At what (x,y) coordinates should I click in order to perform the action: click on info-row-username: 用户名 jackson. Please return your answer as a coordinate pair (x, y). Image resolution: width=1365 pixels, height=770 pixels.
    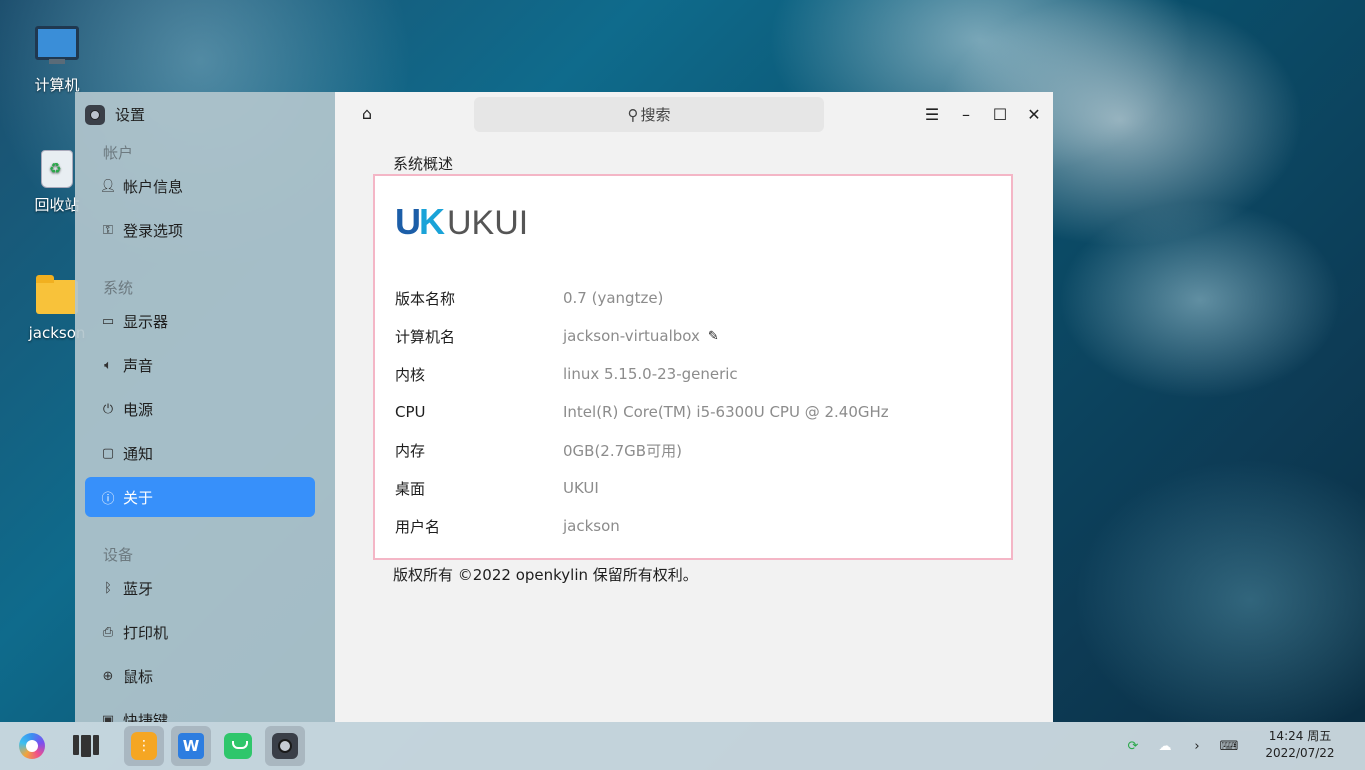
    Looking at the image, I should click on (507, 526).